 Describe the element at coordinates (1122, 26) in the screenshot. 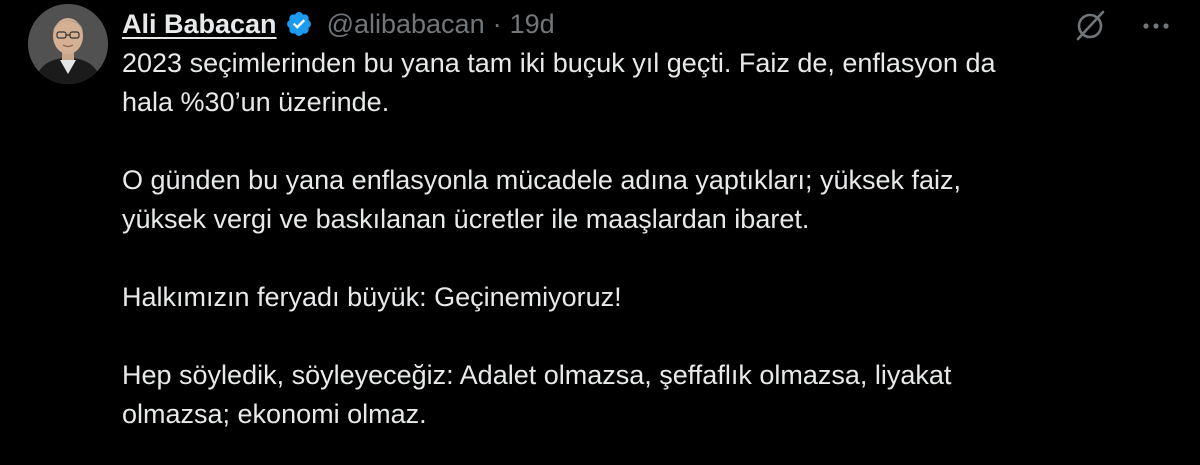

I see `tweet-actions` at that location.